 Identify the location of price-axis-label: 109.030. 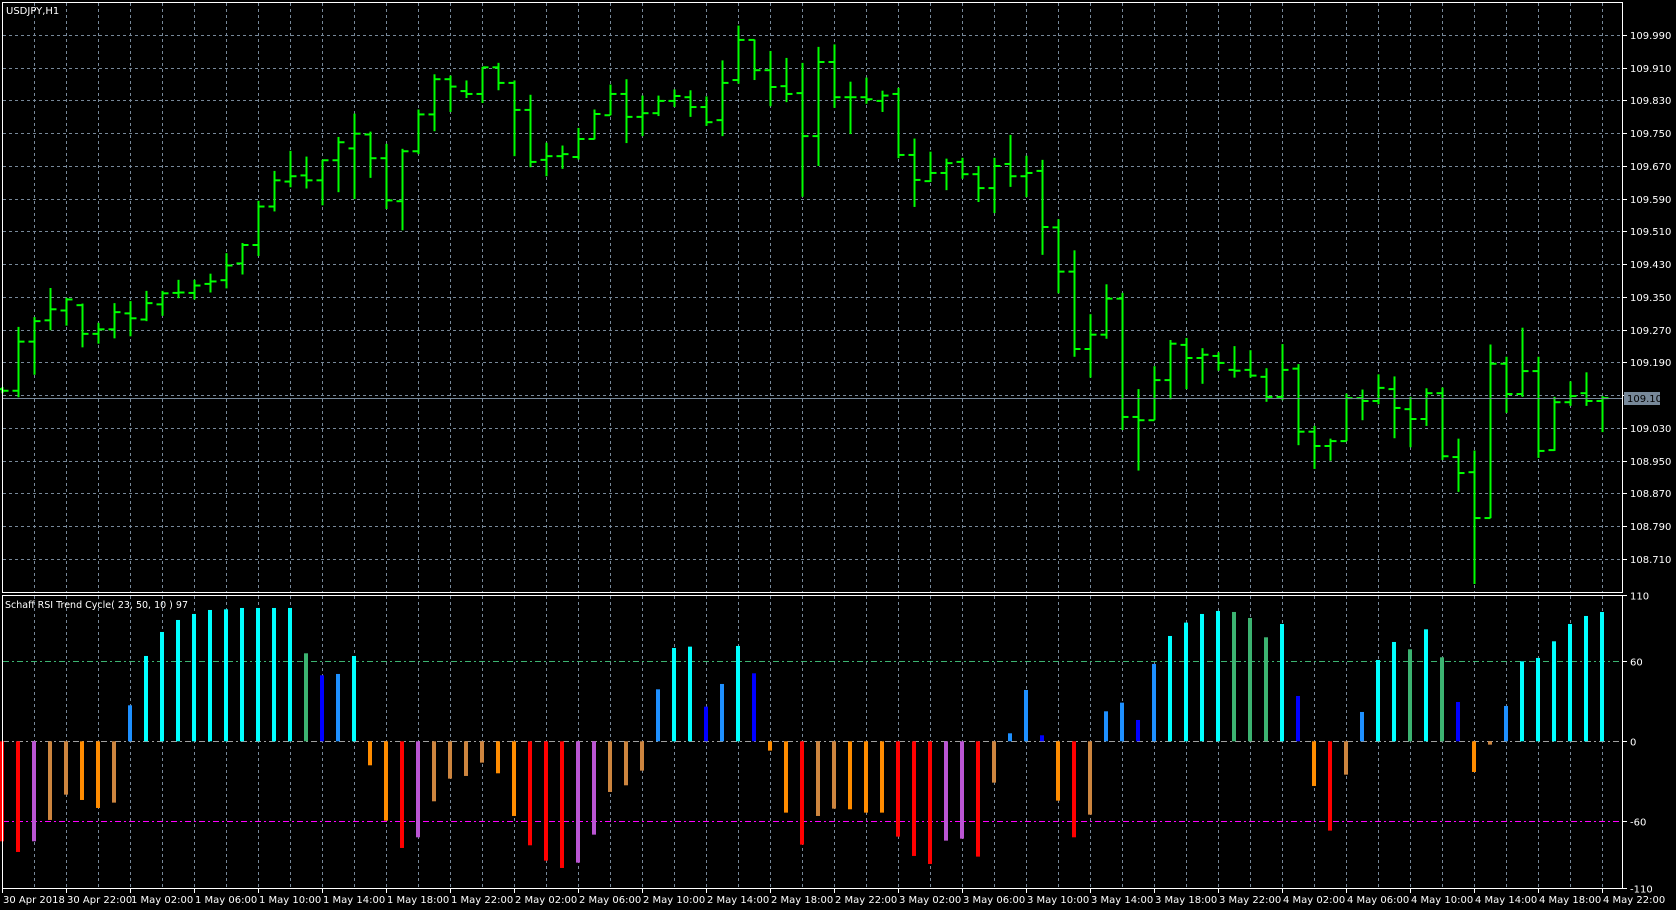
(1650, 429).